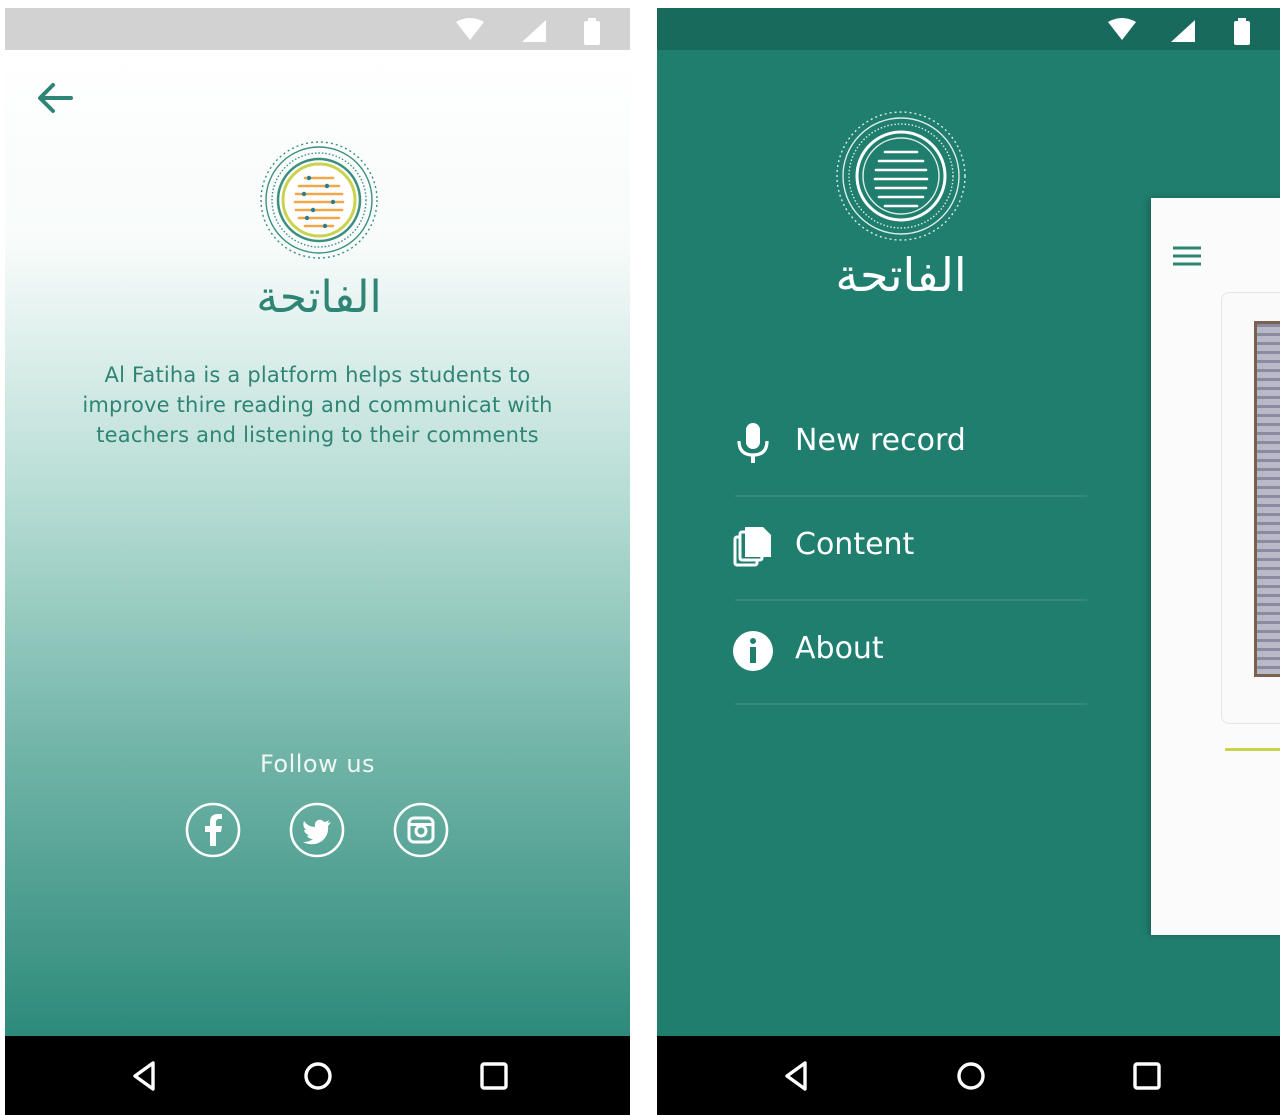  What do you see at coordinates (1267, 499) in the screenshot?
I see `quran-page-thumbnail` at bounding box center [1267, 499].